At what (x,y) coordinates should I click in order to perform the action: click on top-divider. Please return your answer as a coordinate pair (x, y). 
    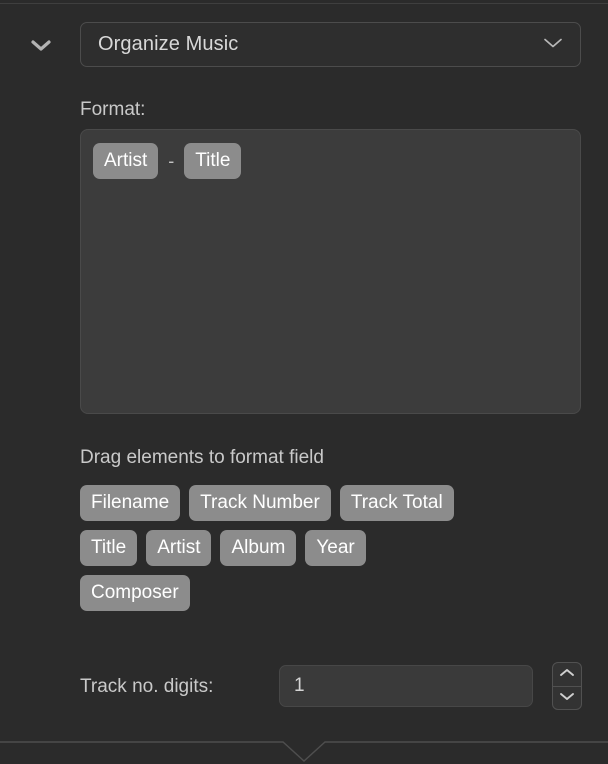
    Looking at the image, I should click on (304, 3).